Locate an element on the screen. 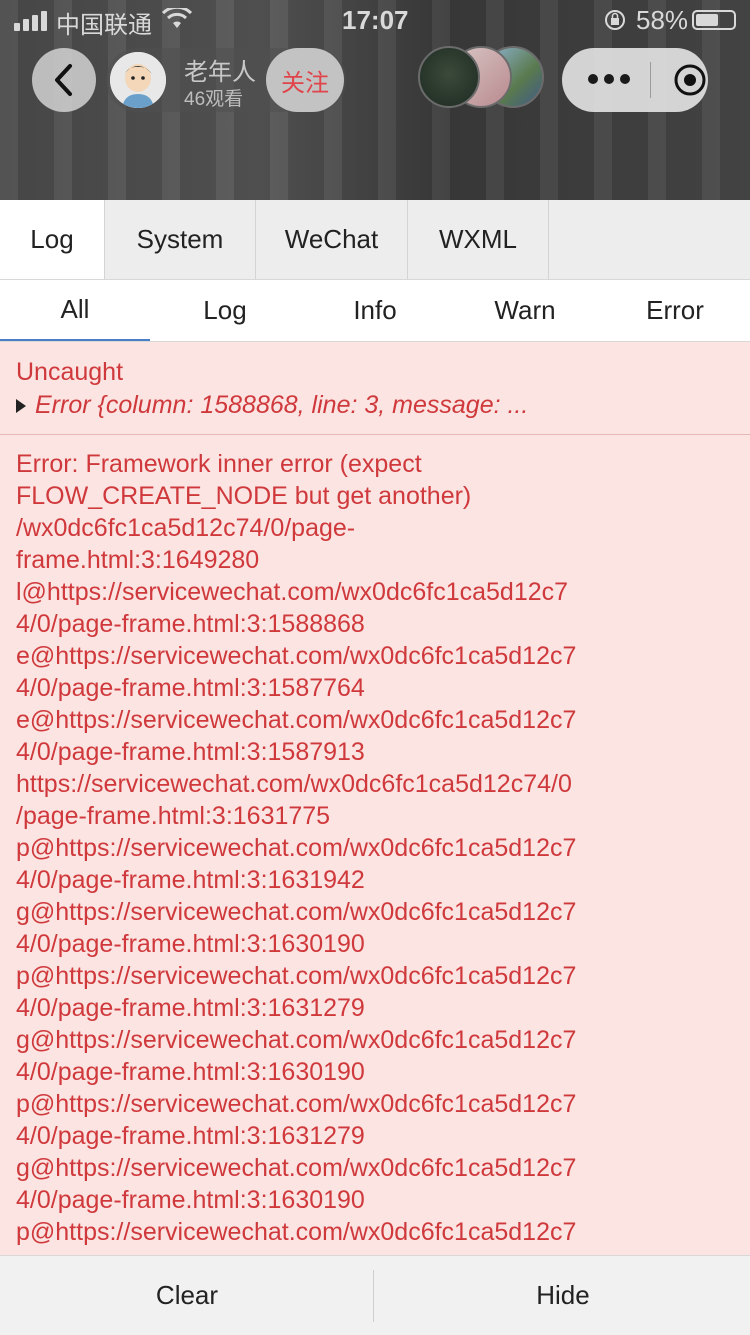 This screenshot has width=750, height=1335. stack-line: /wx0dc6fc1ca5d12c74/0/page- is located at coordinates (186, 528).